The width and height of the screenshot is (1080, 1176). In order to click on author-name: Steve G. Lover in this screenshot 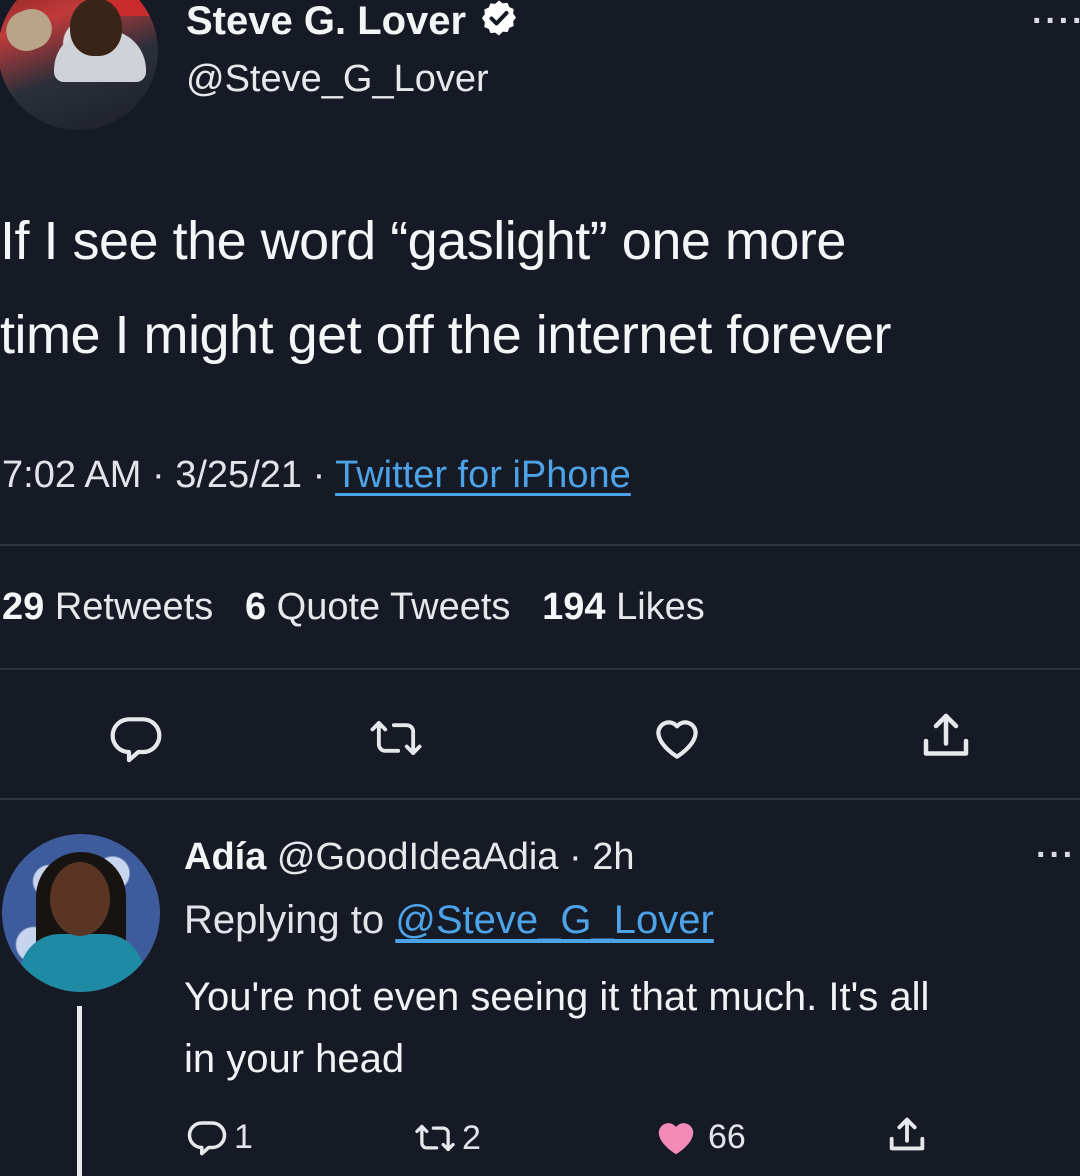, I will do `click(352, 22)`.